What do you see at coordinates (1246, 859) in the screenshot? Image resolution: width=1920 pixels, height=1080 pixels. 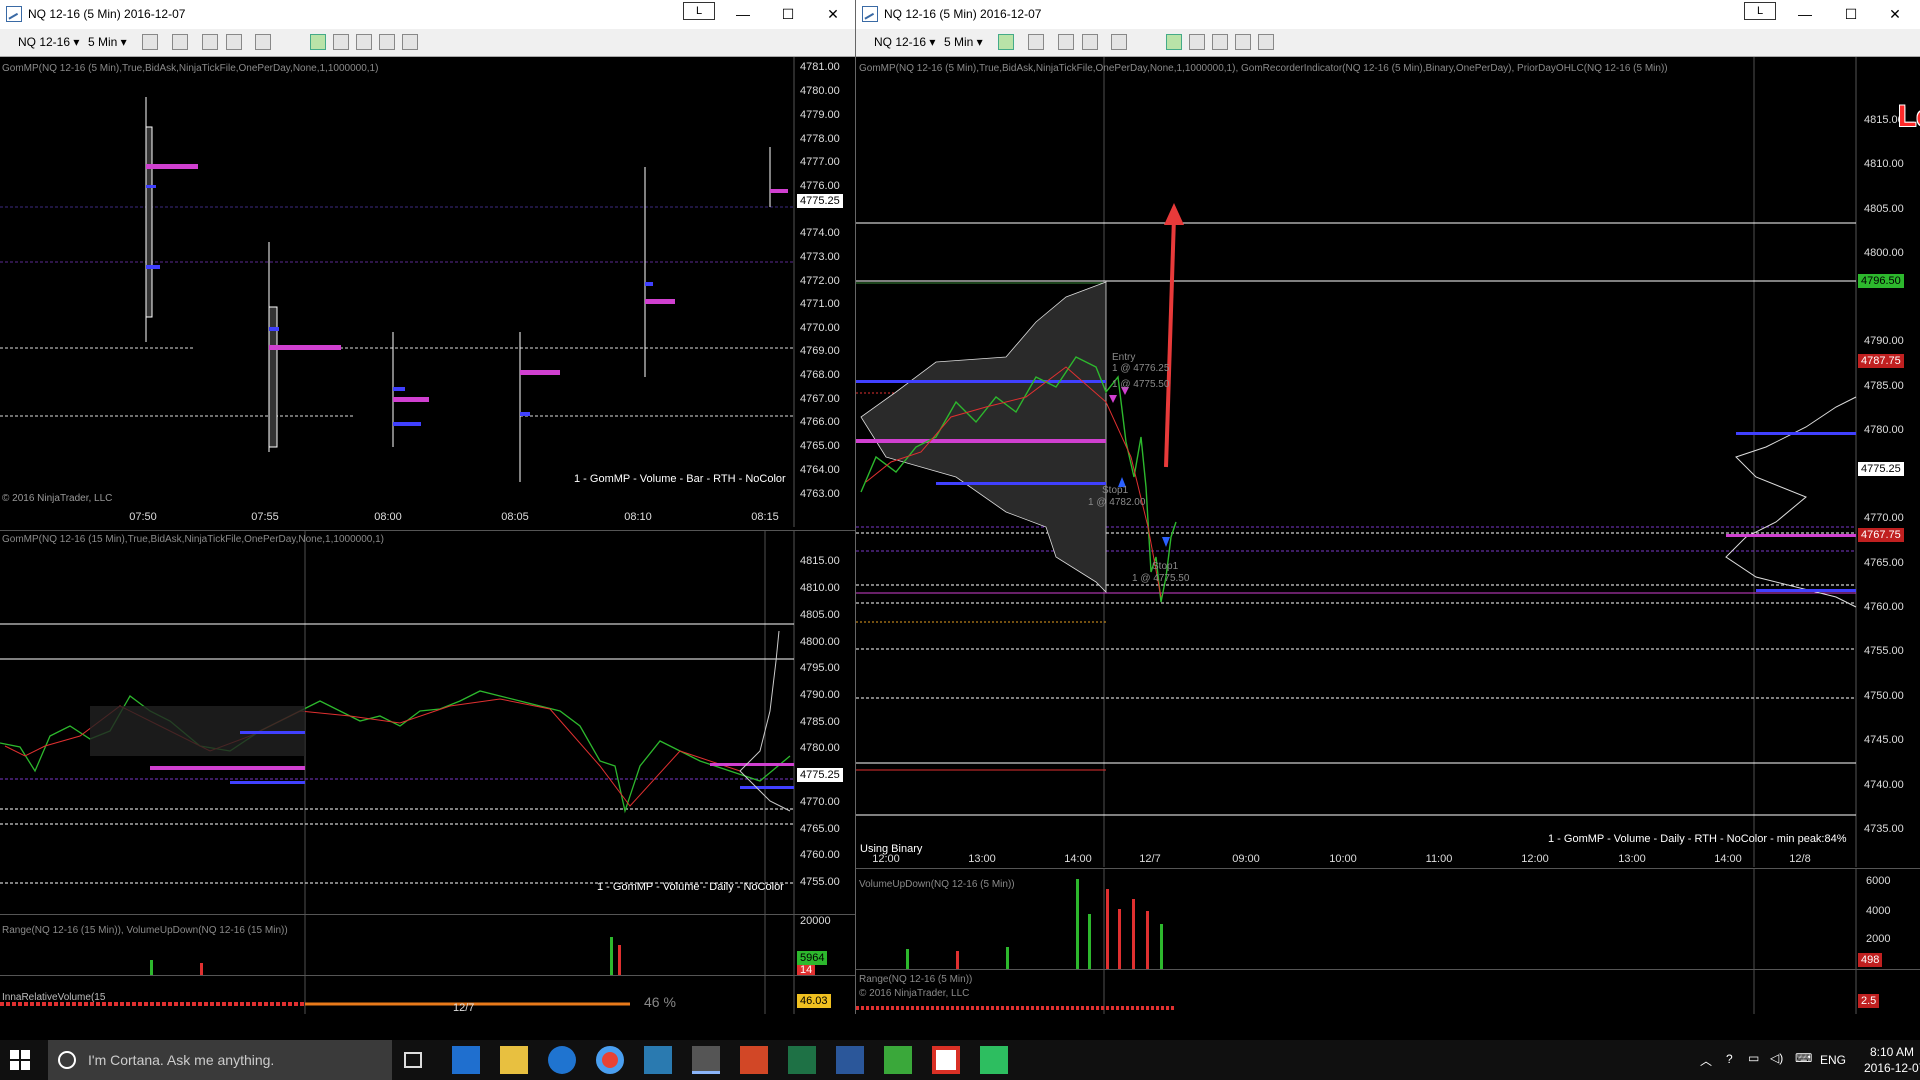 I see `right-time-label: 09:00` at bounding box center [1246, 859].